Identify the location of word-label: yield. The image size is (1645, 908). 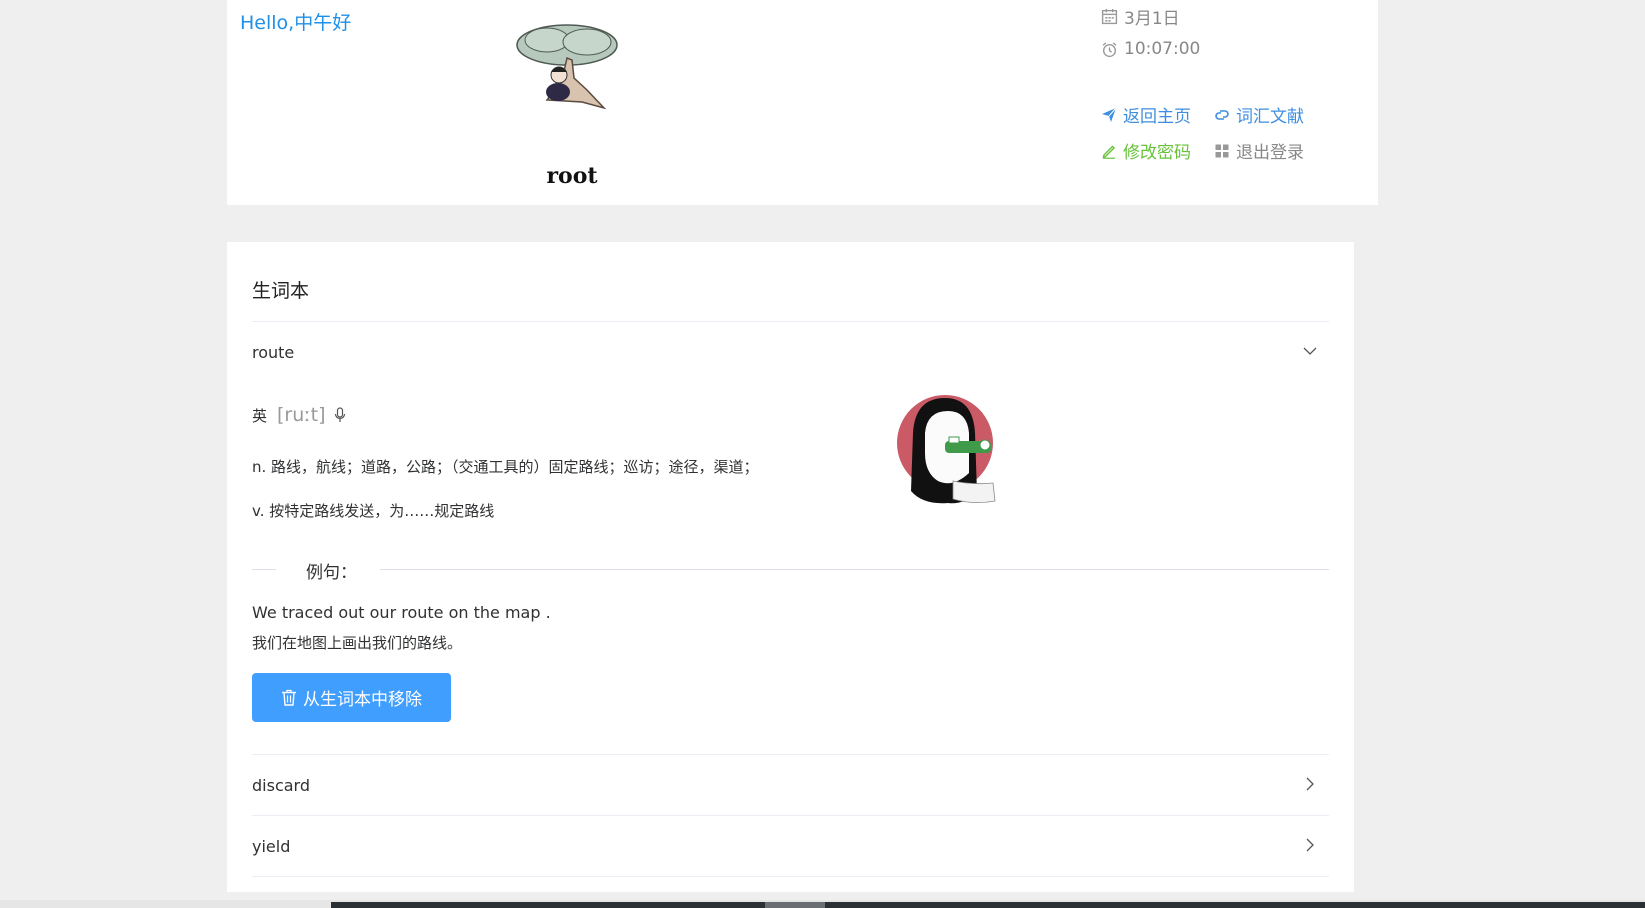
(271, 846).